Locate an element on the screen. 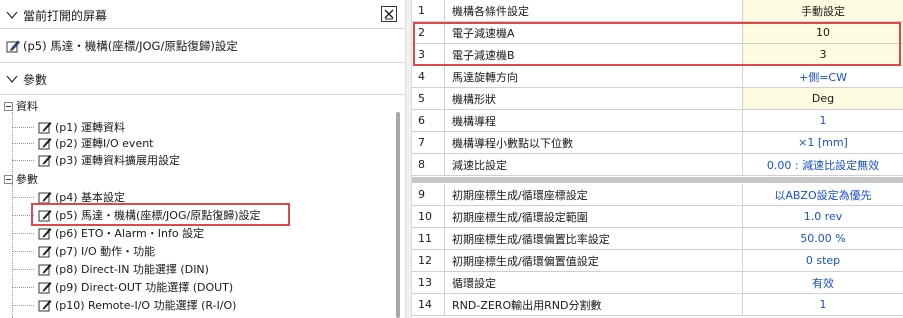 Image resolution: width=903 pixels, height=318 pixels. param-value: +側=CW is located at coordinates (823, 76).